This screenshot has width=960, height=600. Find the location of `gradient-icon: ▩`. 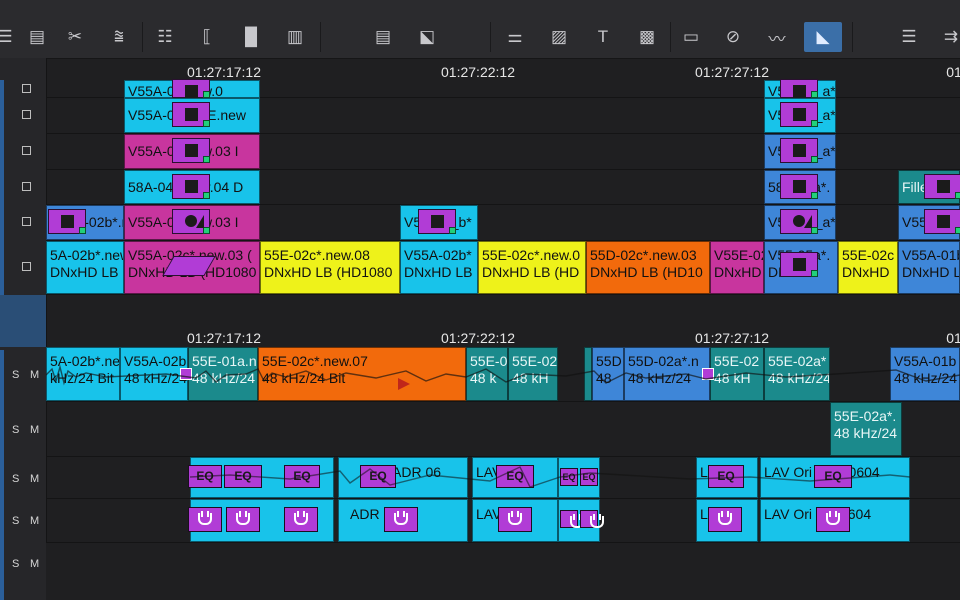

gradient-icon: ▩ is located at coordinates (647, 37).